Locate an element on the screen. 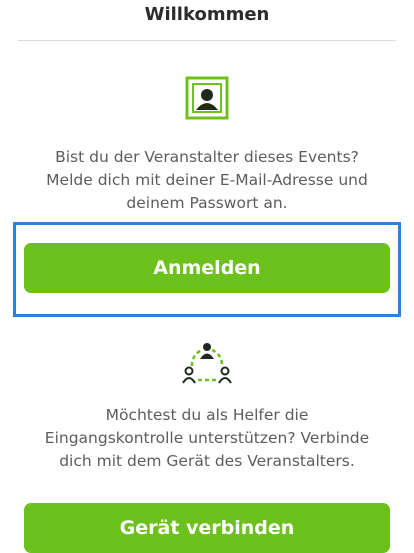 The width and height of the screenshot is (414, 553). login-button: Anmelden is located at coordinates (207, 268).